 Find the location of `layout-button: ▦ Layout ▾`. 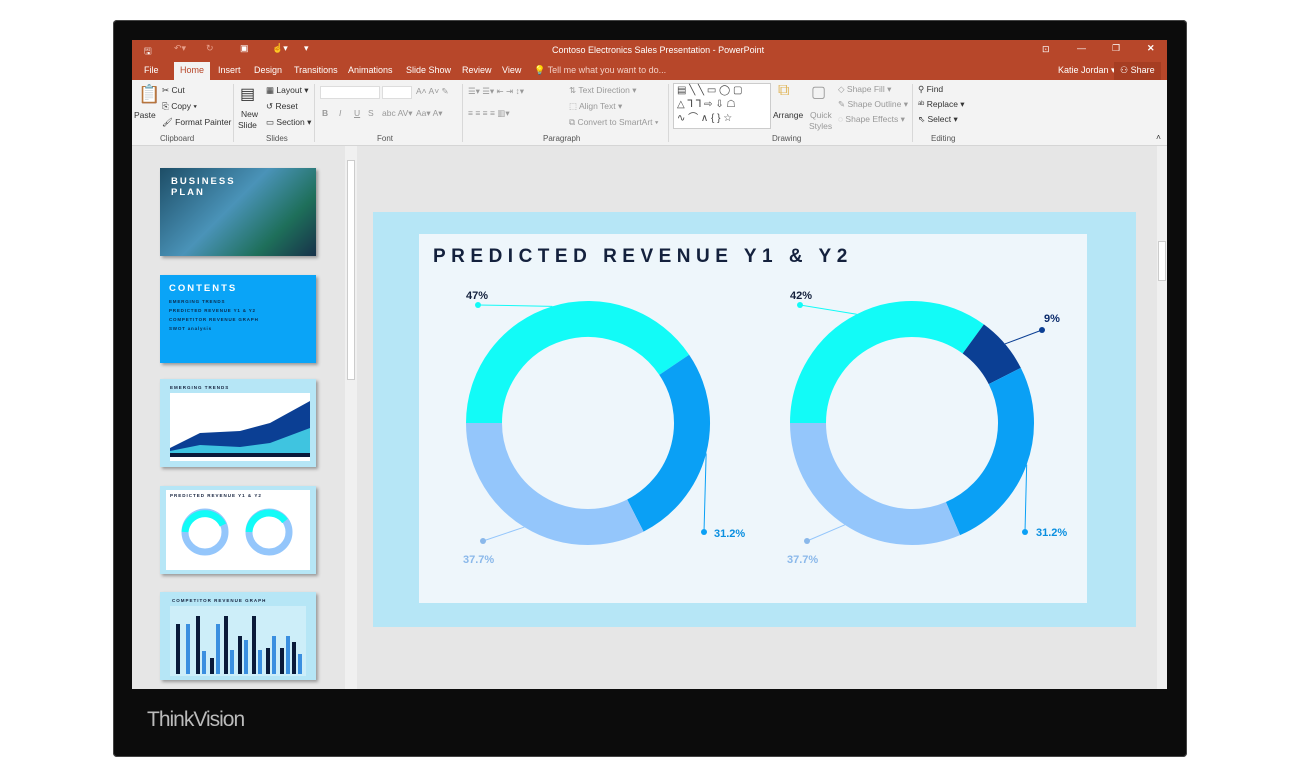

layout-button: ▦ Layout ▾ is located at coordinates (287, 90).